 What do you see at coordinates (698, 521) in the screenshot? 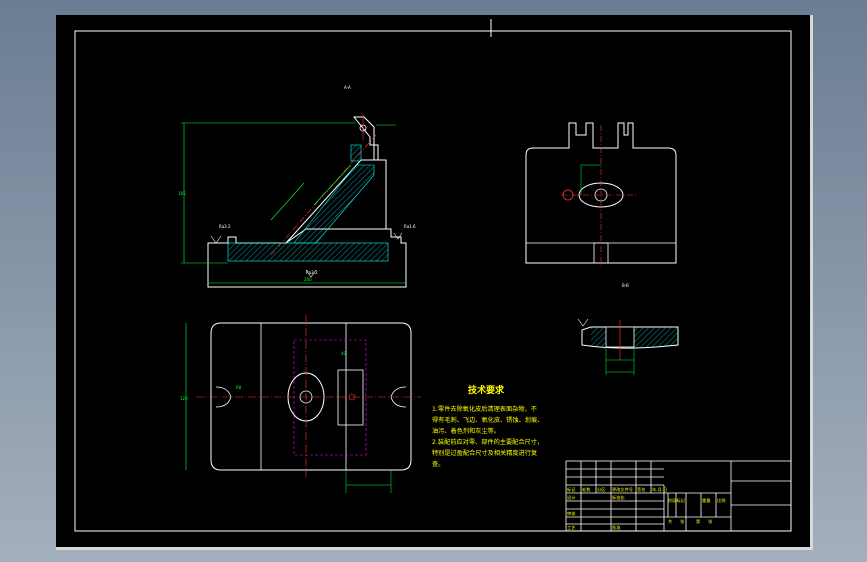
I see `tb-no: 第` at bounding box center [698, 521].